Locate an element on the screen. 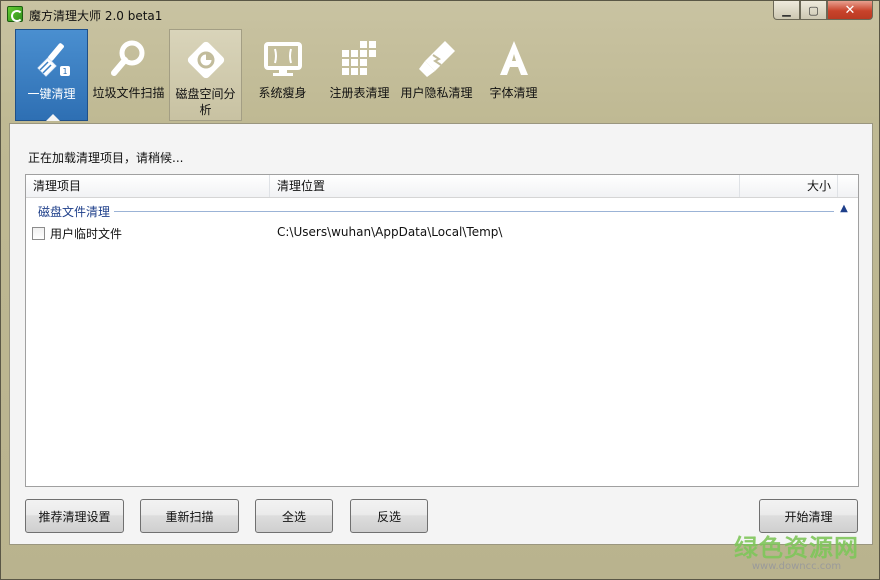  tab-label: 用户隐私清理 is located at coordinates (436, 93).